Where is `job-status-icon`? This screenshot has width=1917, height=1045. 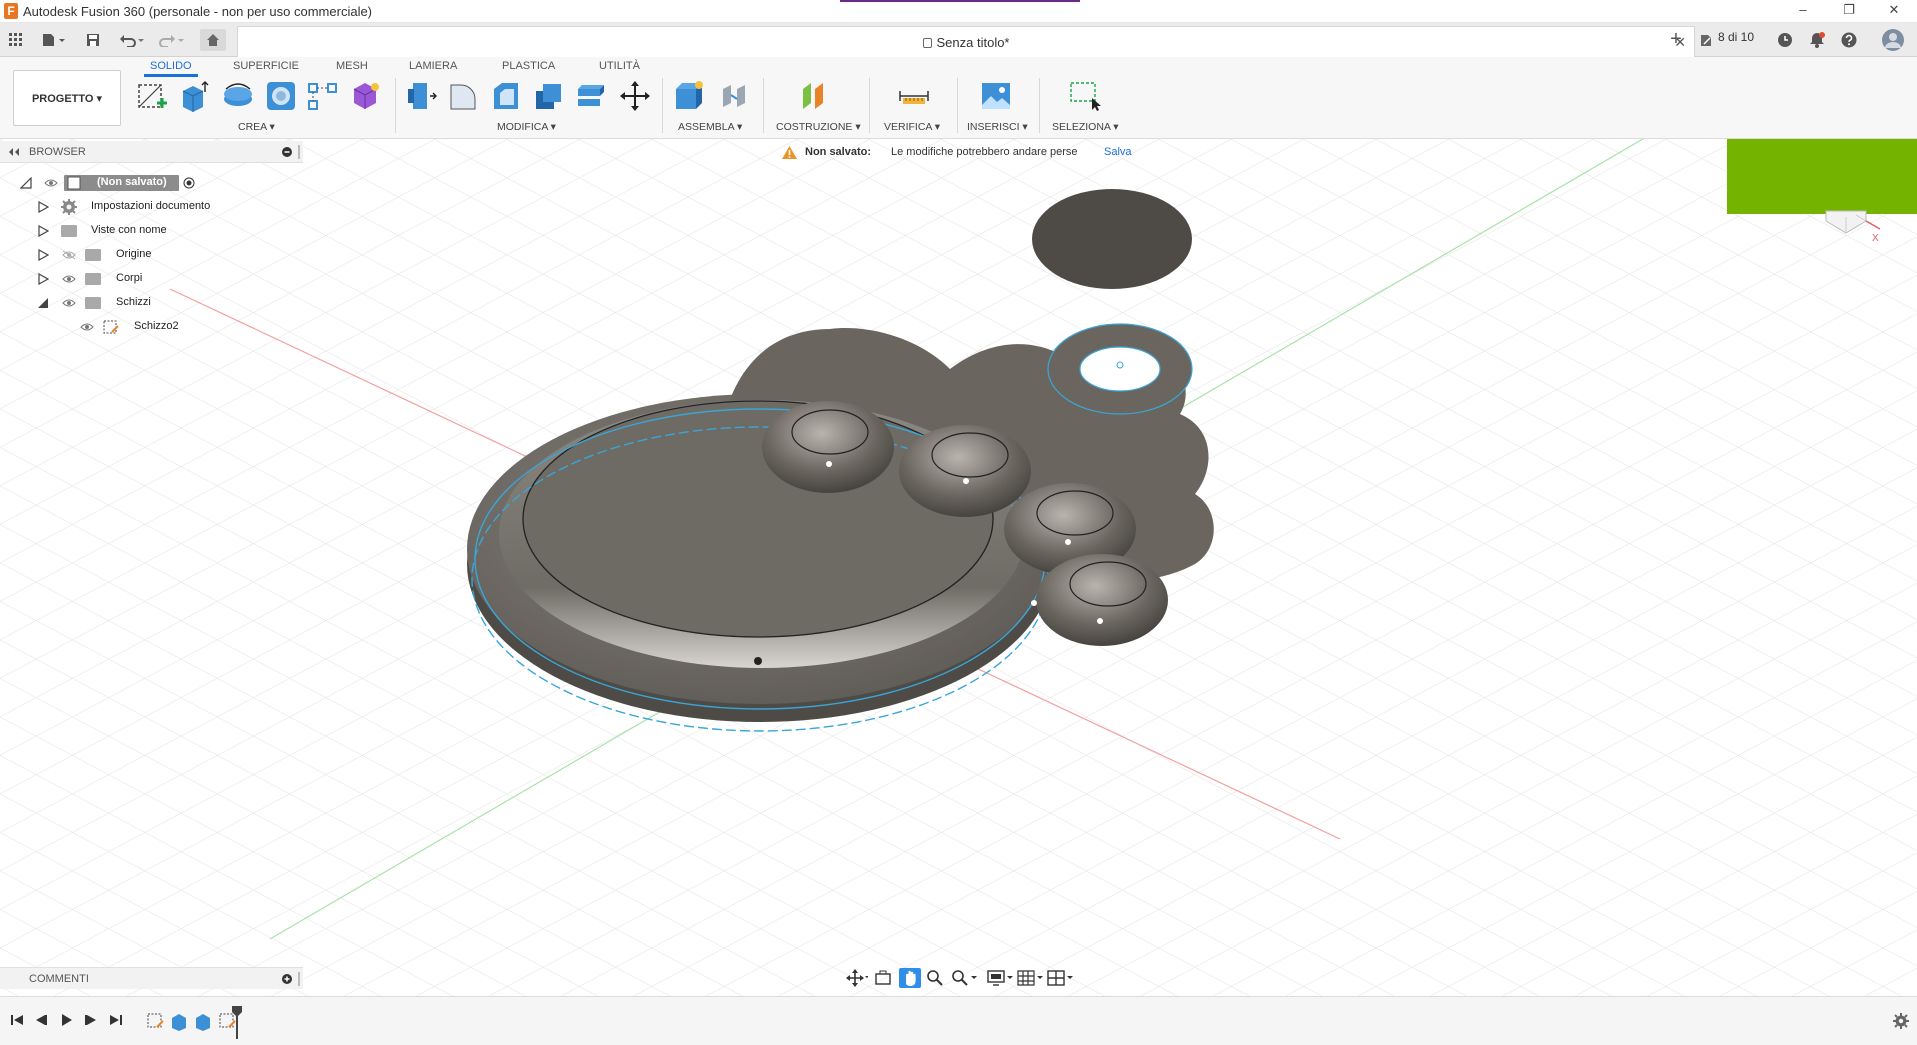 job-status-icon is located at coordinates (1706, 40).